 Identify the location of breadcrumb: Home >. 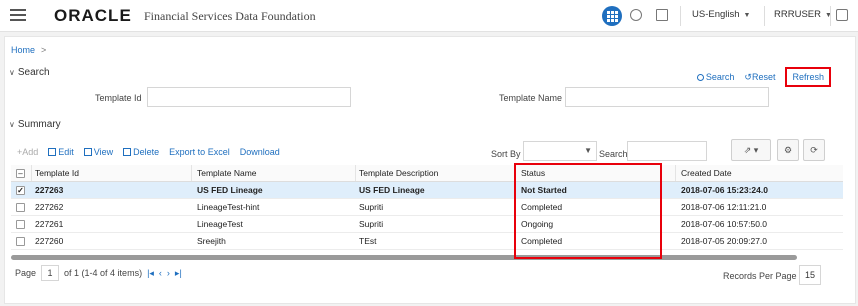
(28, 50).